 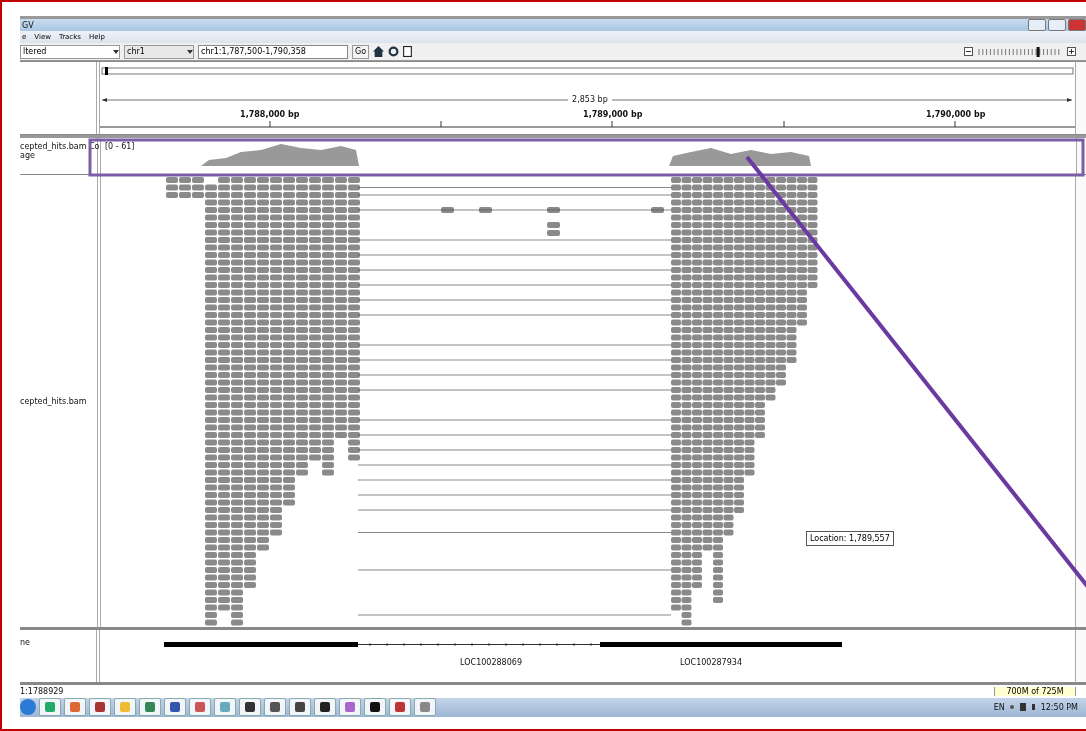 I want to click on panel-icon, so click(x=408, y=52).